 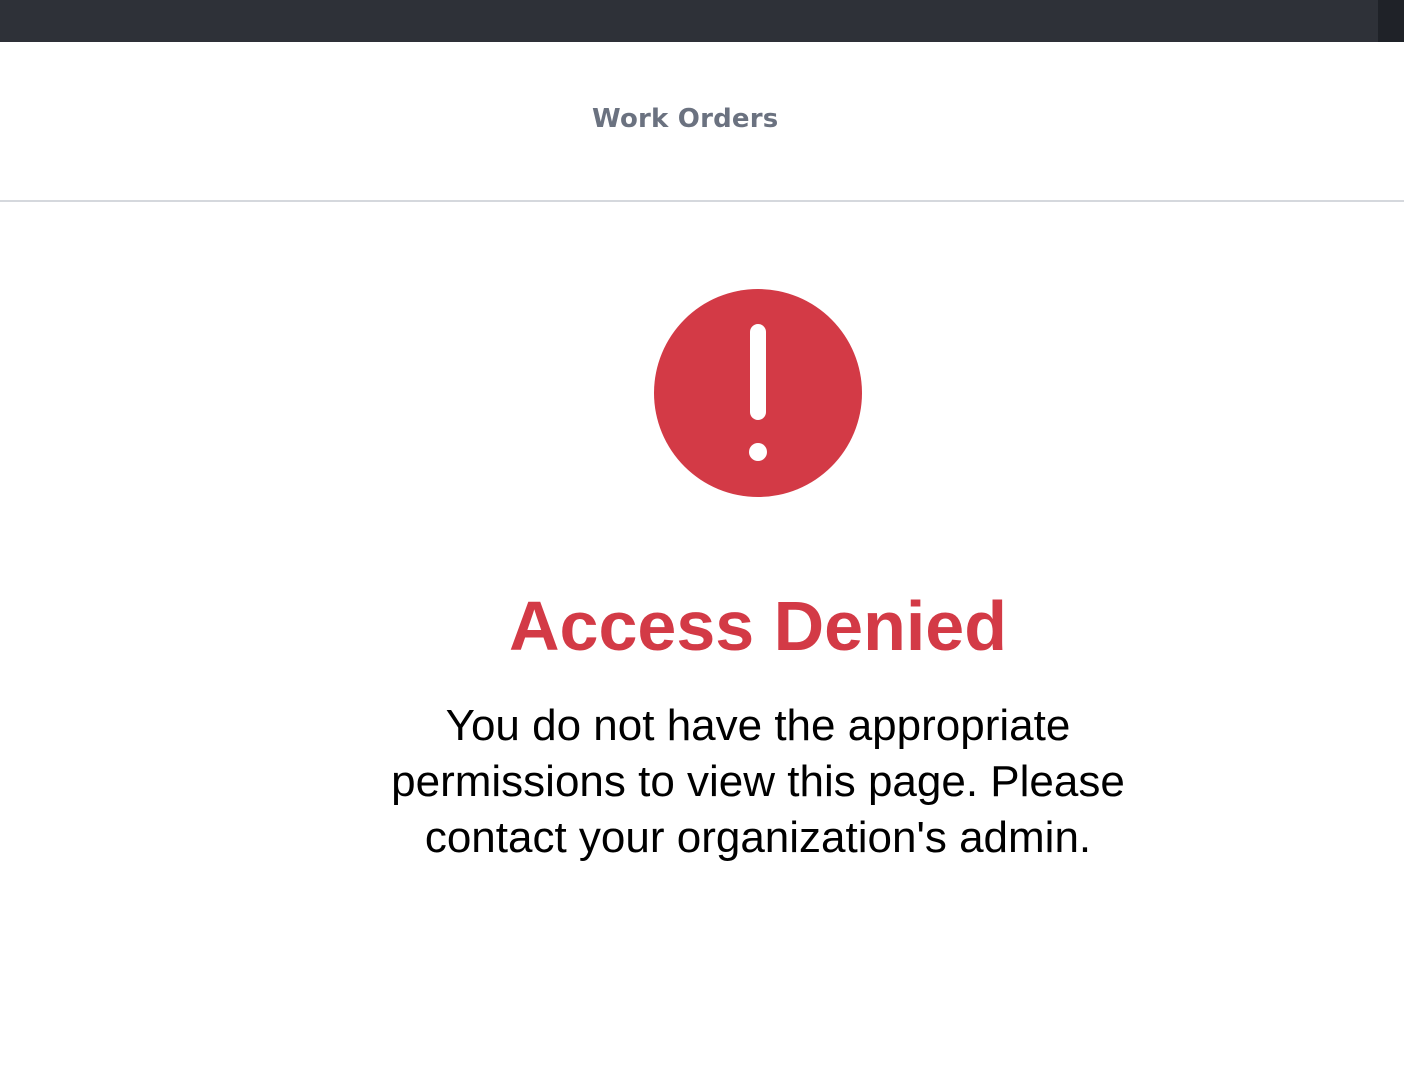 I want to click on tab-work-orders: Work Orders, so click(x=685, y=119).